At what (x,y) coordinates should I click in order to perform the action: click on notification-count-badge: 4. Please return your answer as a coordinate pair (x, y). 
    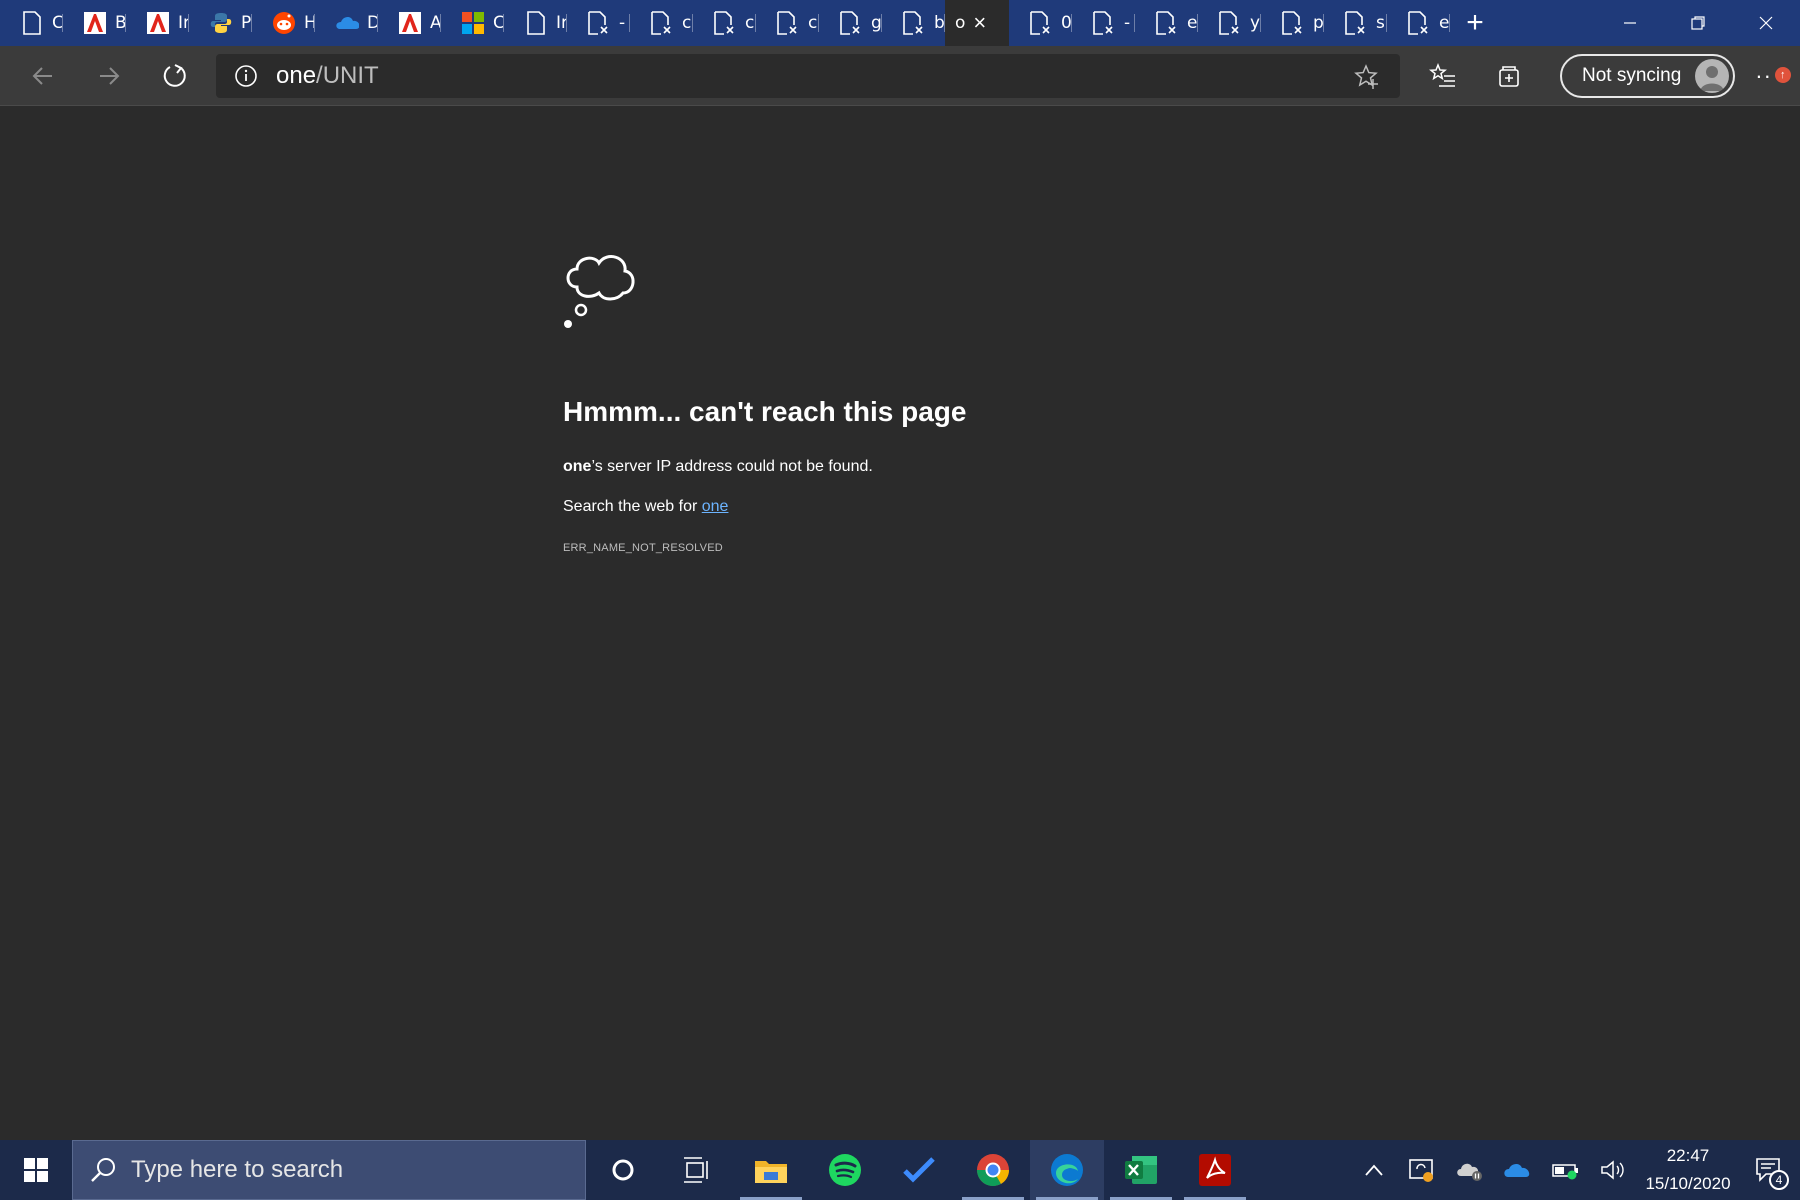
    Looking at the image, I should click on (1779, 1180).